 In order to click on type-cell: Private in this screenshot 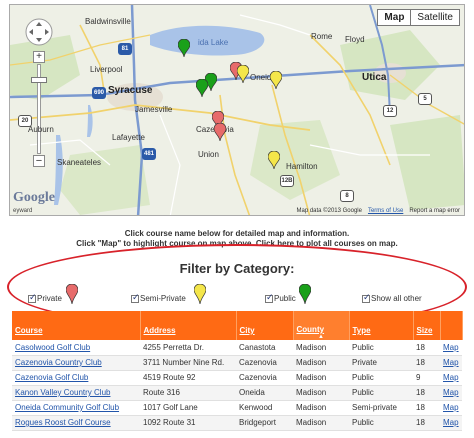, I will do `click(381, 363)`.